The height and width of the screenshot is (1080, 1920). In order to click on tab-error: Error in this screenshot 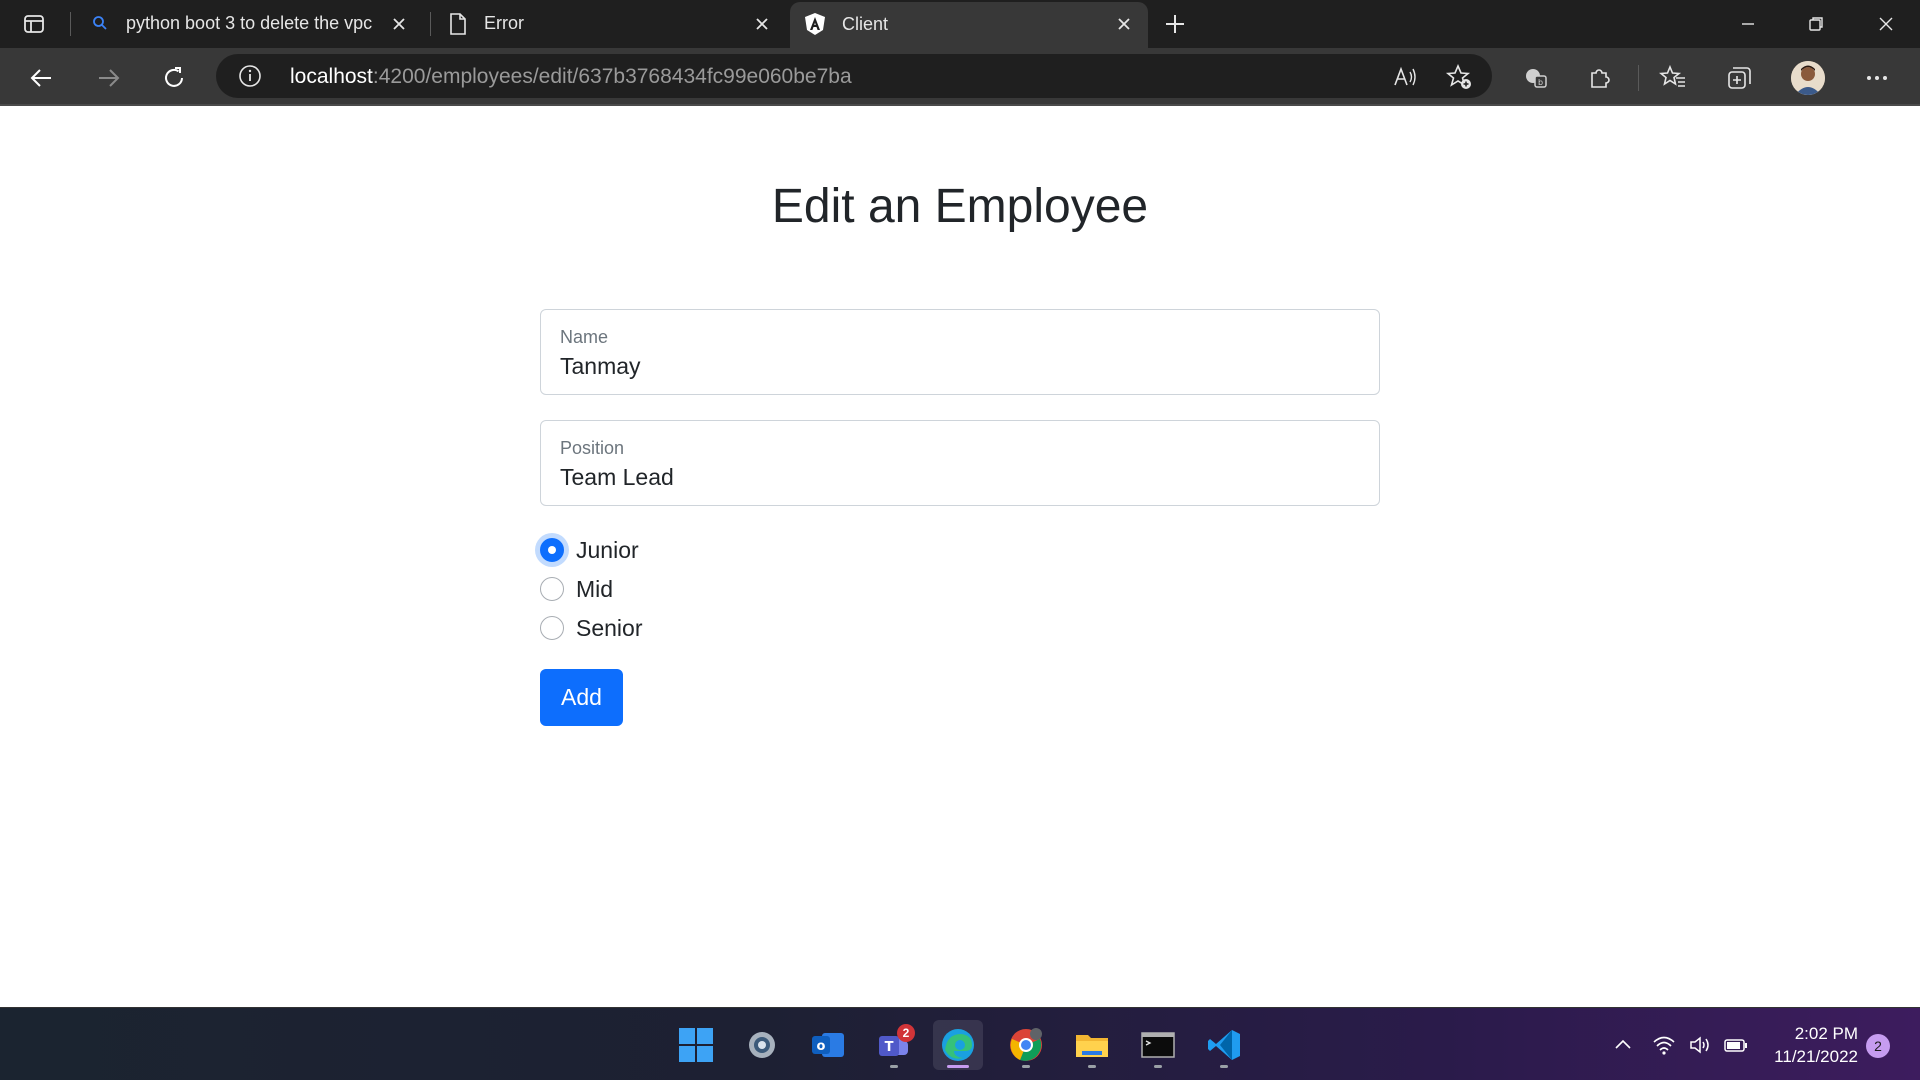, I will do `click(611, 24)`.